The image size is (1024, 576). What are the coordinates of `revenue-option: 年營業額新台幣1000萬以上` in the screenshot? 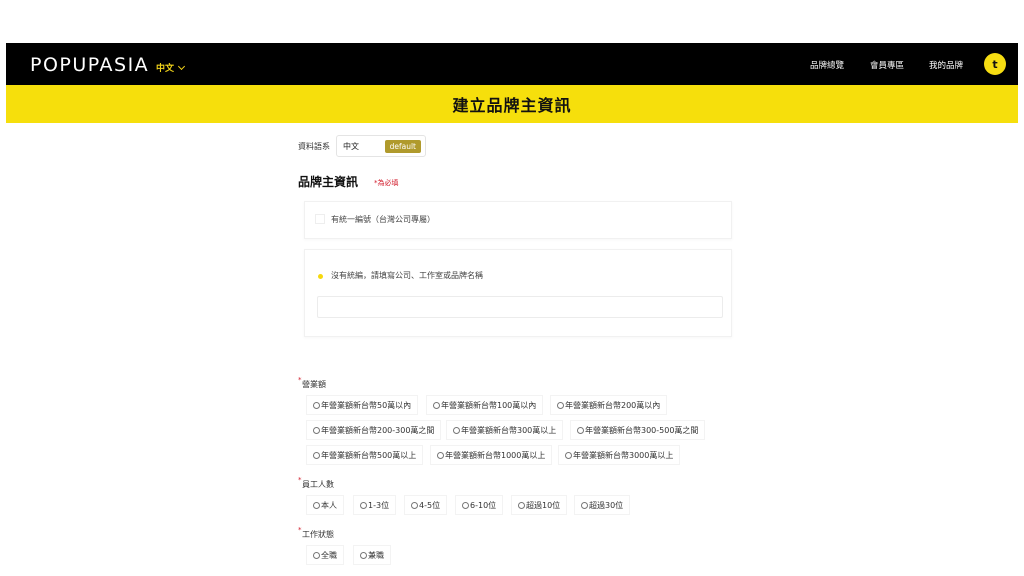 It's located at (491, 455).